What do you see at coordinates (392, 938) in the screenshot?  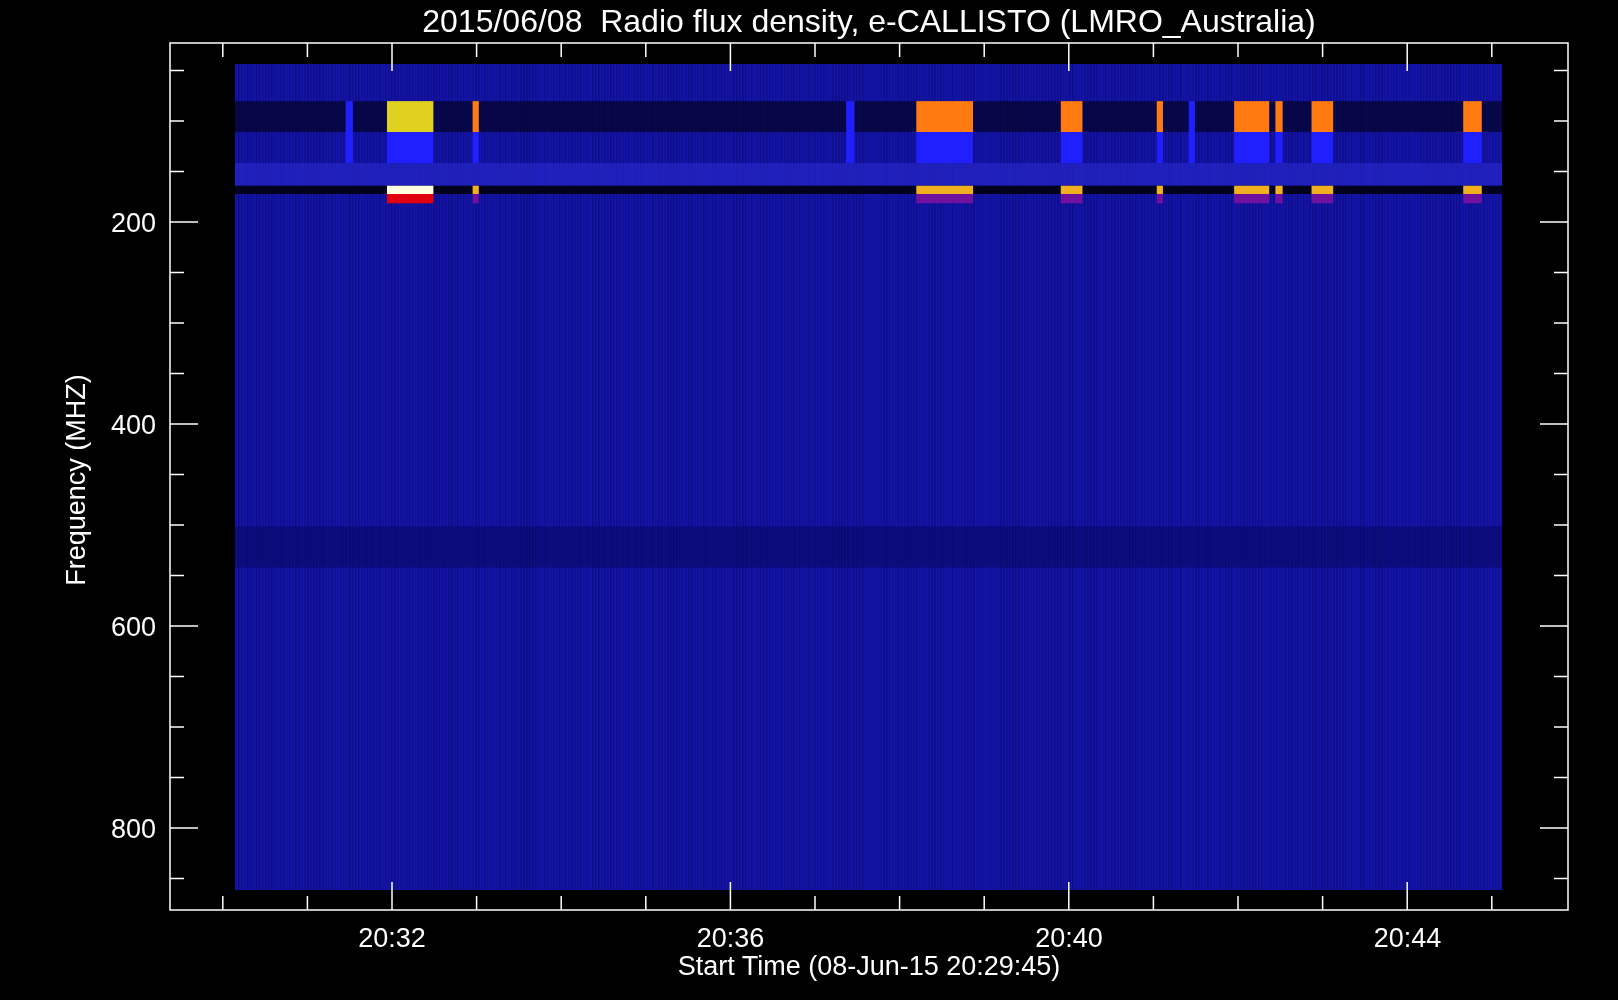 I see `x-tick-label: 20:32` at bounding box center [392, 938].